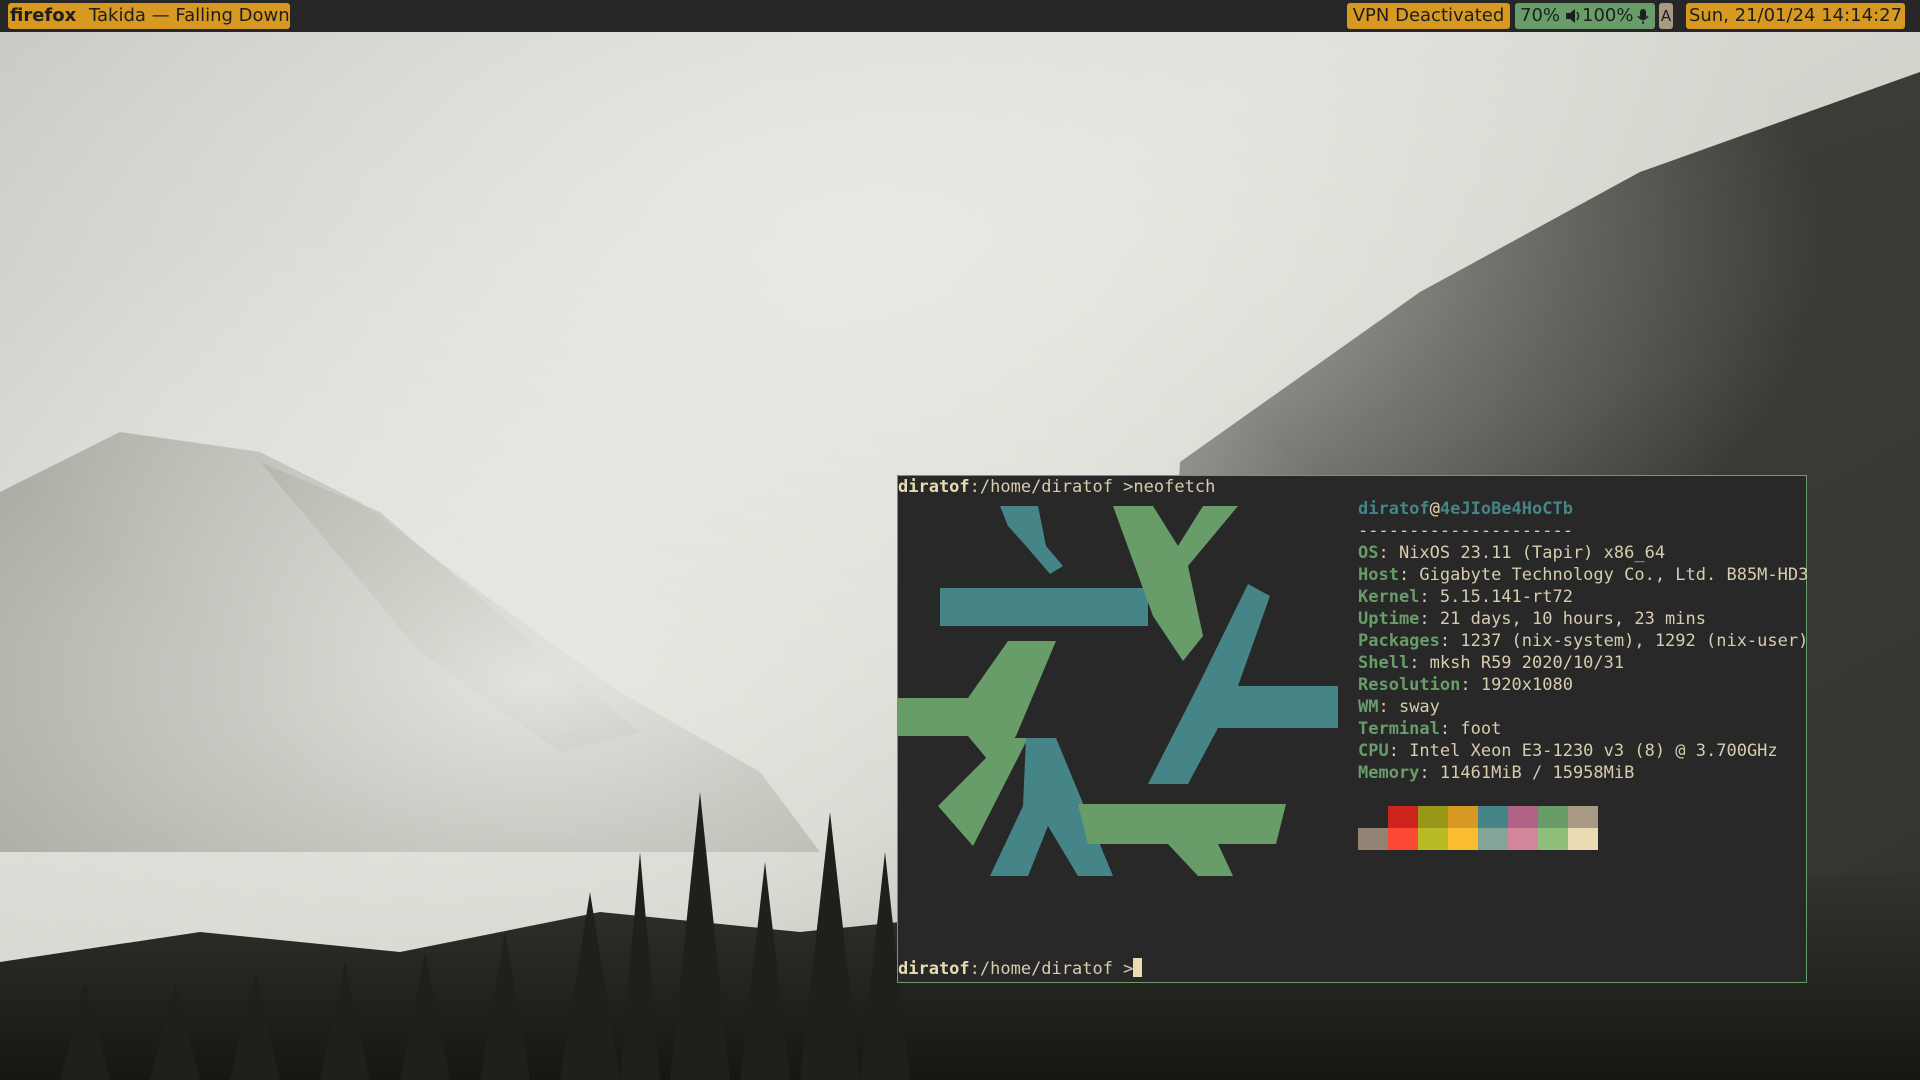 The image size is (1920, 1080). I want to click on info-row: Kernel: 5.15.141-rt72, so click(1465, 597).